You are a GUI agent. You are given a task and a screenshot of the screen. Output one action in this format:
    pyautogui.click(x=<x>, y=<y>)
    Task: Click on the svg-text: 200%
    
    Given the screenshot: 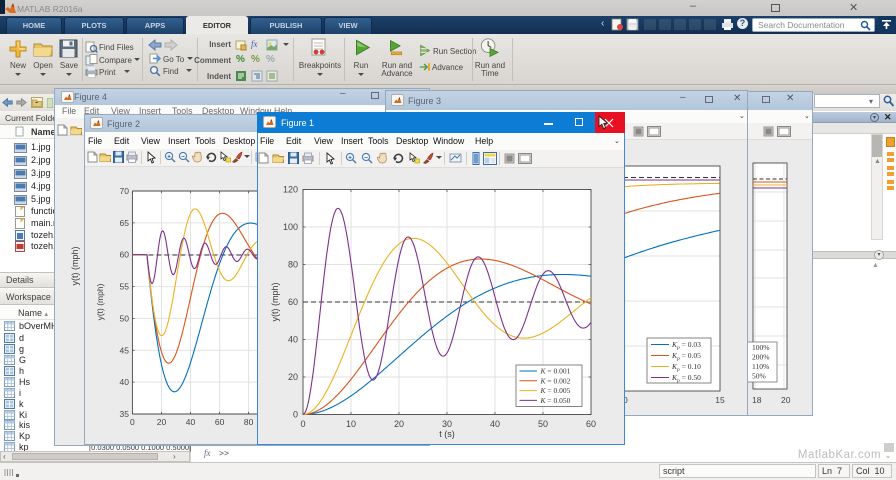 What is the action you would take?
    pyautogui.click(x=761, y=357)
    